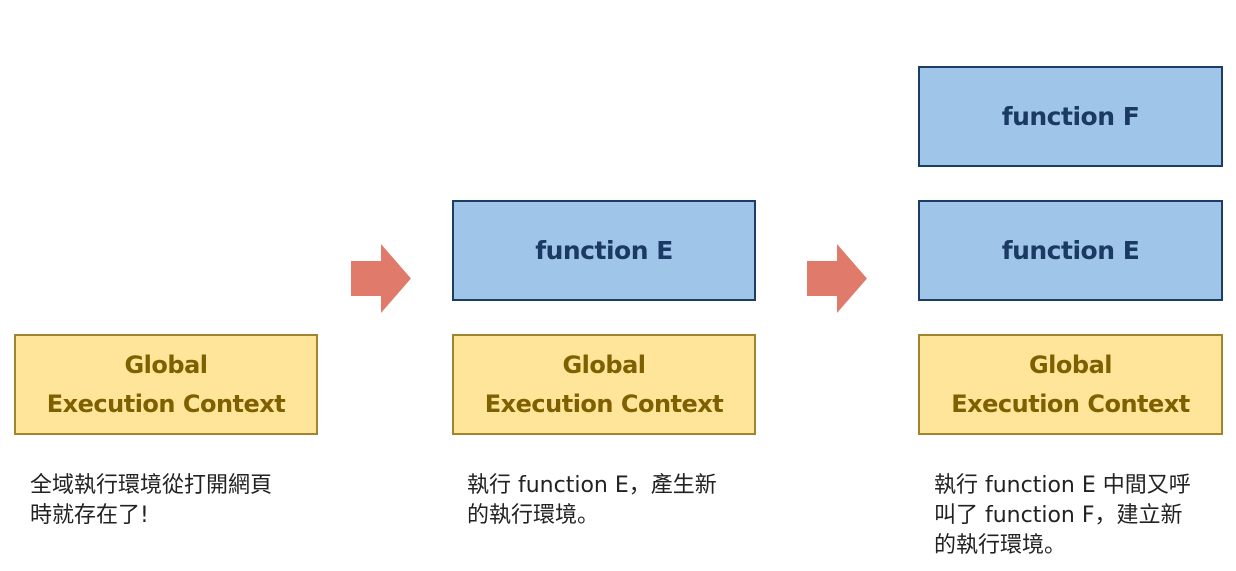 Image resolution: width=1236 pixels, height=571 pixels. I want to click on stage2-function-e-label: function E, so click(604, 250).